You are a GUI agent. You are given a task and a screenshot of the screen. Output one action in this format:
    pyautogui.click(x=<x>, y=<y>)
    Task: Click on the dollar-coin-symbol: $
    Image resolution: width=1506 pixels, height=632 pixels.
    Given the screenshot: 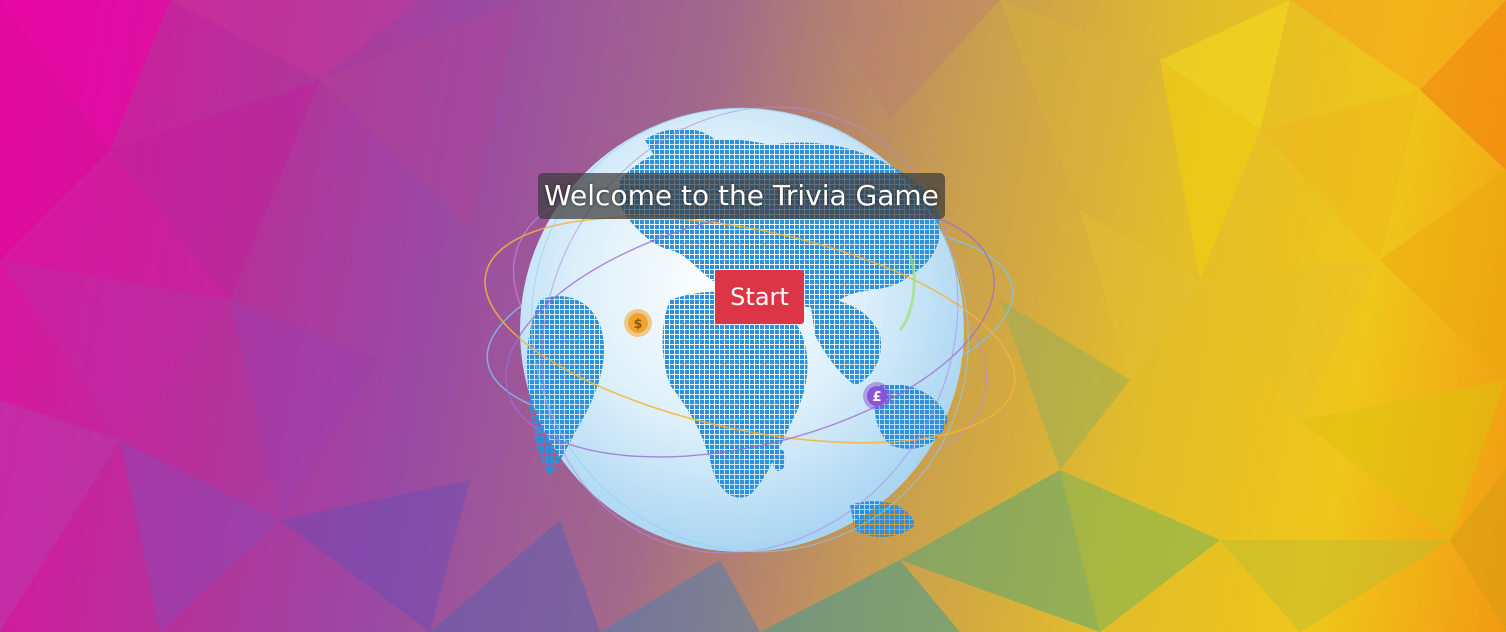 What is the action you would take?
    pyautogui.click(x=637, y=324)
    